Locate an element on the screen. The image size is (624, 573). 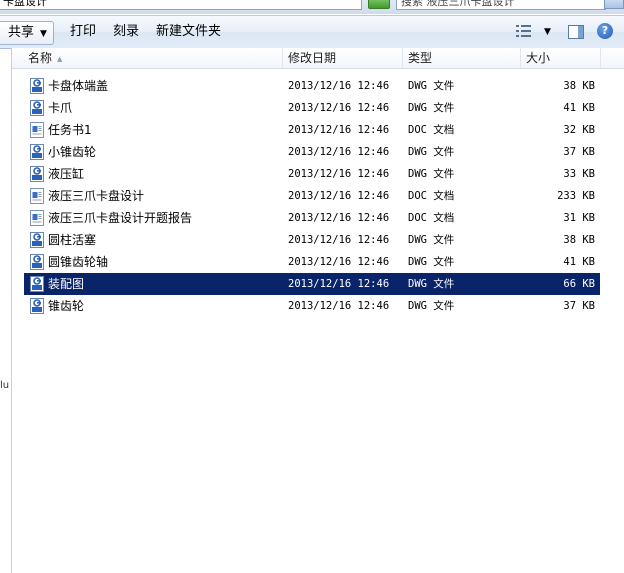
file-name: 小锥齿轮 is located at coordinates (72, 152).